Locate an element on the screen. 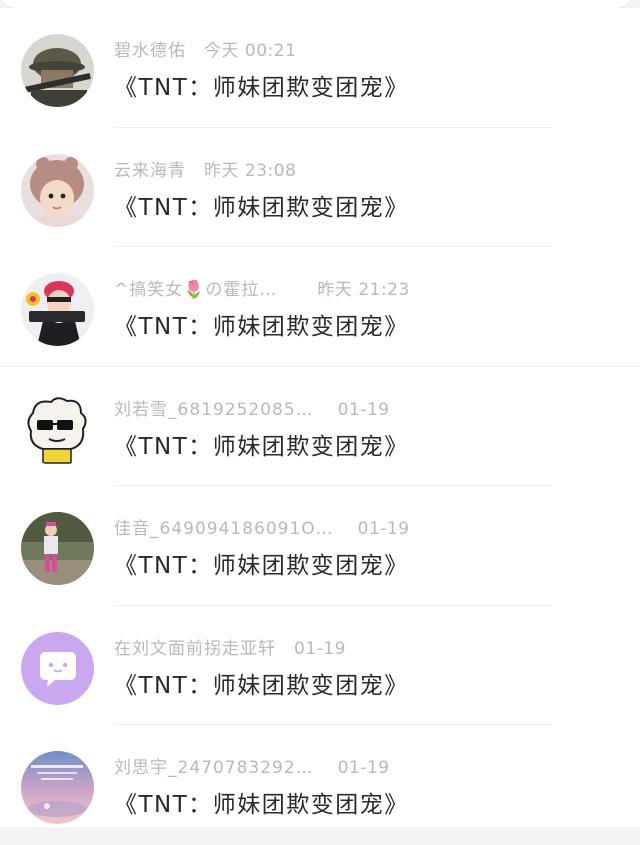 This screenshot has height=845, width=640. comment-meta: 佳音_649094186091O… 01-19 is located at coordinates (262, 526).